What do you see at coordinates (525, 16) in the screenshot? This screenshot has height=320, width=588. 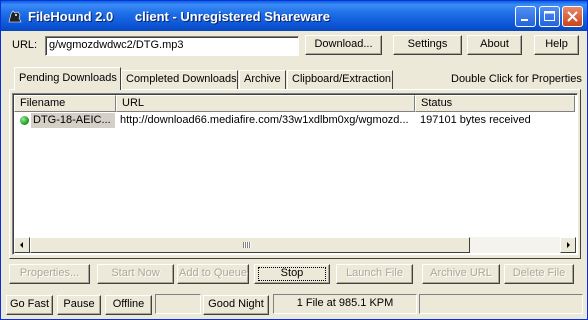 I see `minimize-button` at bounding box center [525, 16].